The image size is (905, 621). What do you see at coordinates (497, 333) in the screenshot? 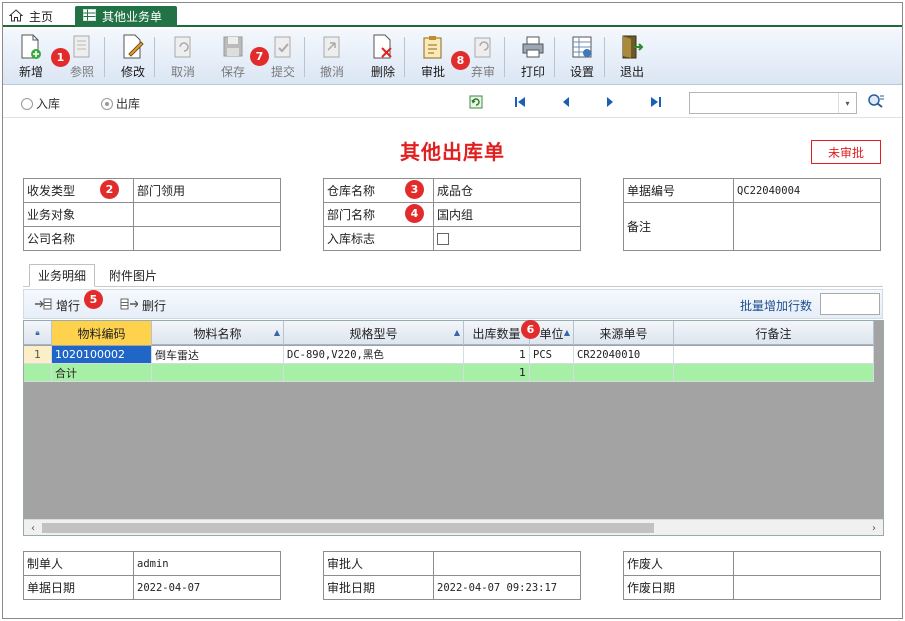
I see `col-header-qty: 出库数量` at bounding box center [497, 333].